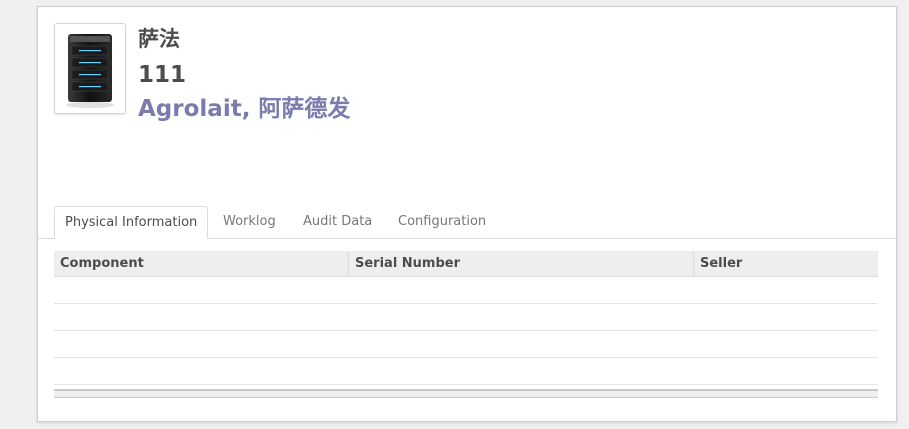 The width and height of the screenshot is (909, 429). What do you see at coordinates (244, 109) in the screenshot?
I see `partner-link: Agrolait, 阿萨德发` at bounding box center [244, 109].